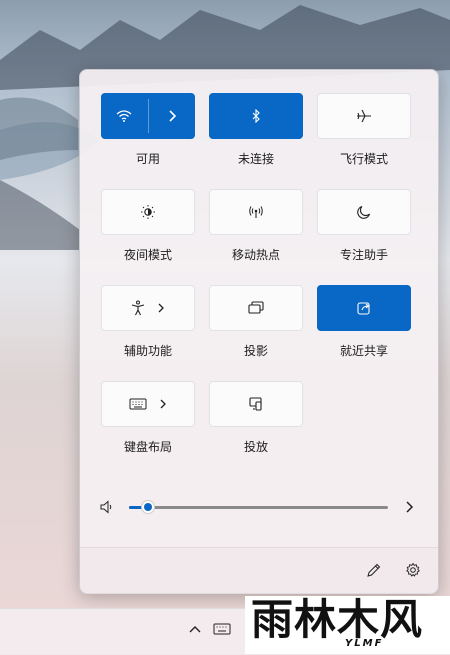  Describe the element at coordinates (148, 308) in the screenshot. I see `accessibility-tile` at that location.